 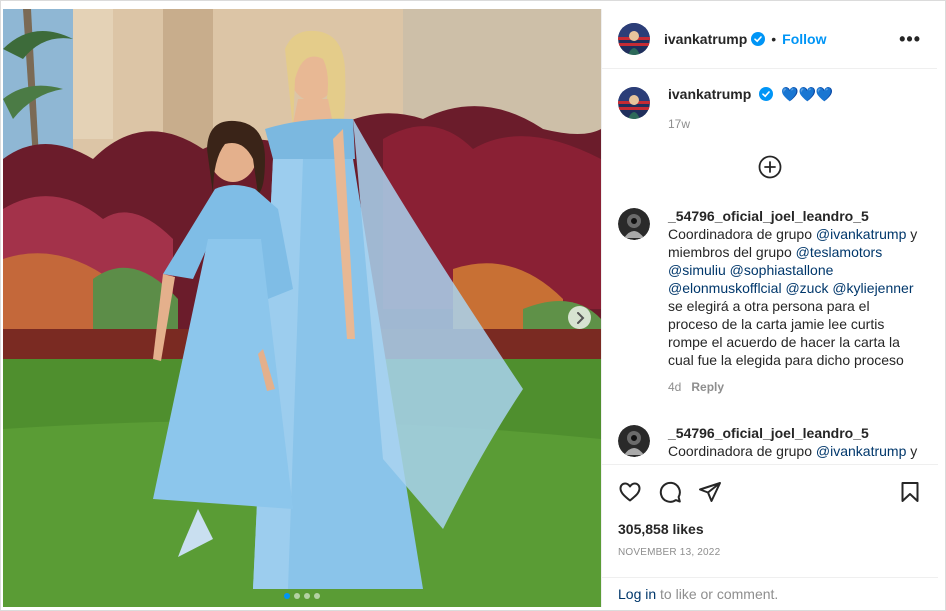 I want to click on next-slide-button, so click(x=579, y=317).